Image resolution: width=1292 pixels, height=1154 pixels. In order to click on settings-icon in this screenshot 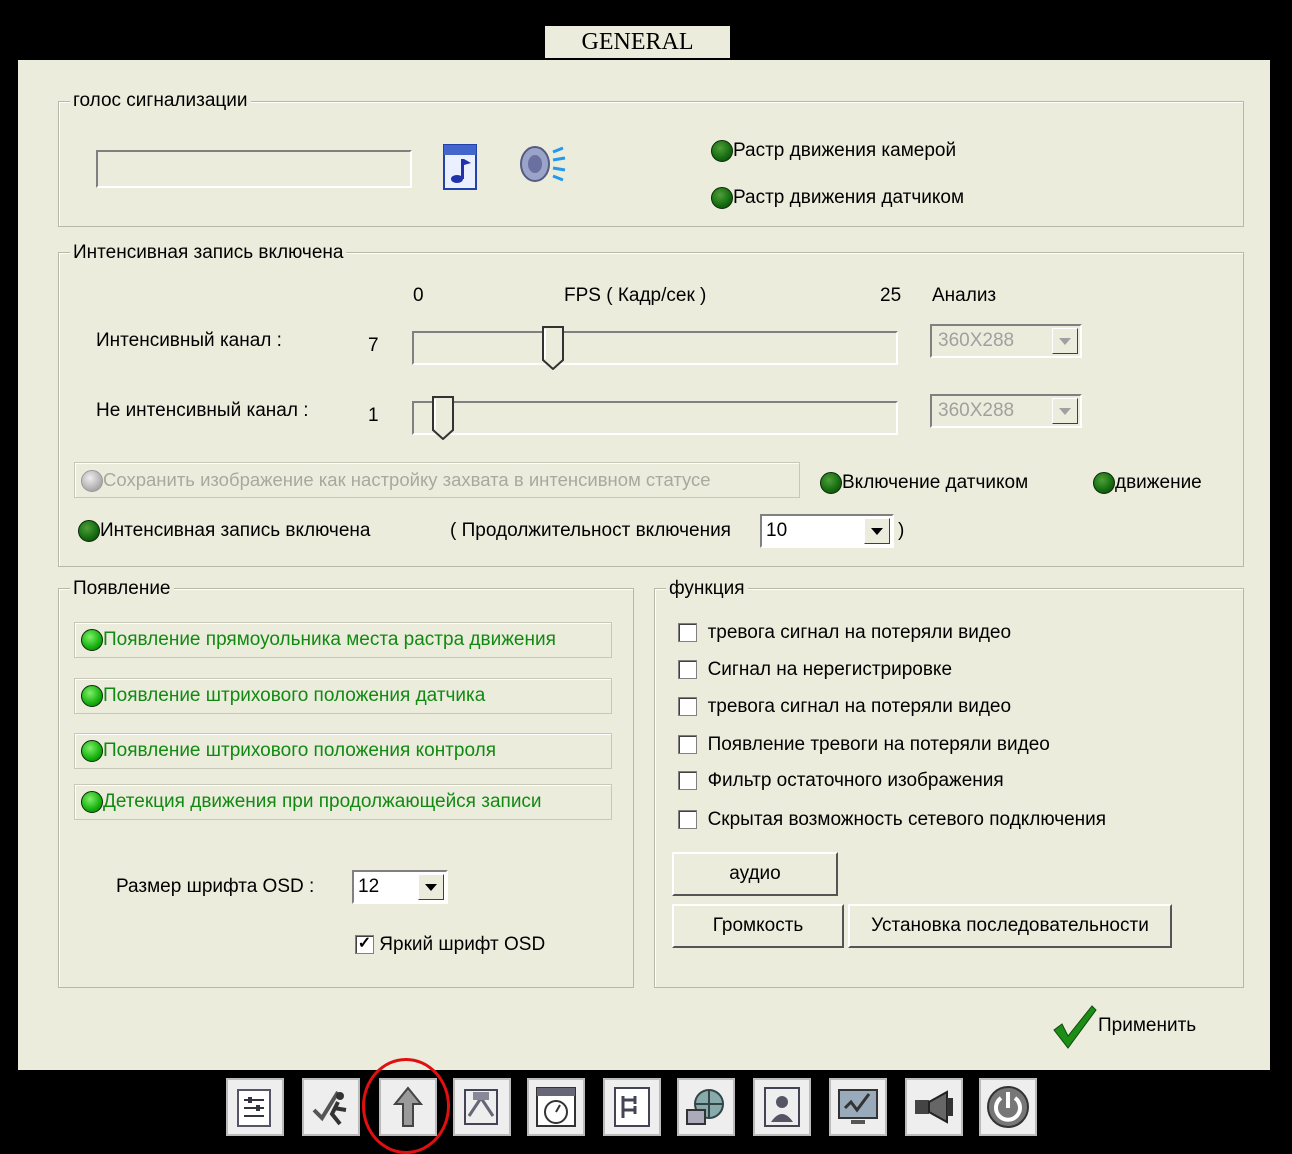, I will do `click(255, 1107)`.